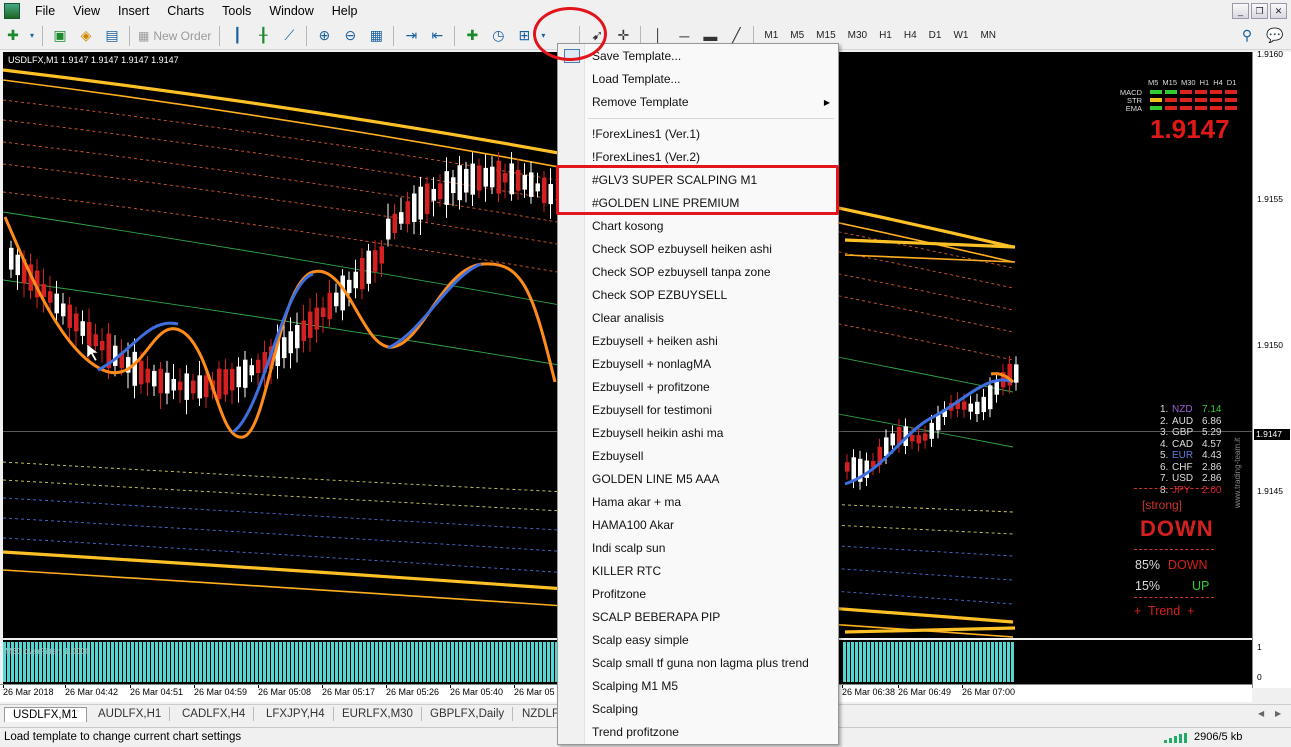 This screenshot has height=747, width=1291. Describe the element at coordinates (1278, 11) in the screenshot. I see `close-icon: ✕` at that location.